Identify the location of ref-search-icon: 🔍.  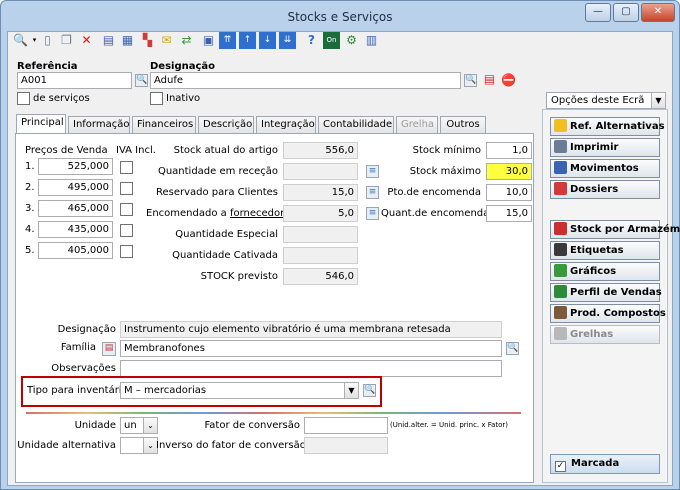
(141, 80).